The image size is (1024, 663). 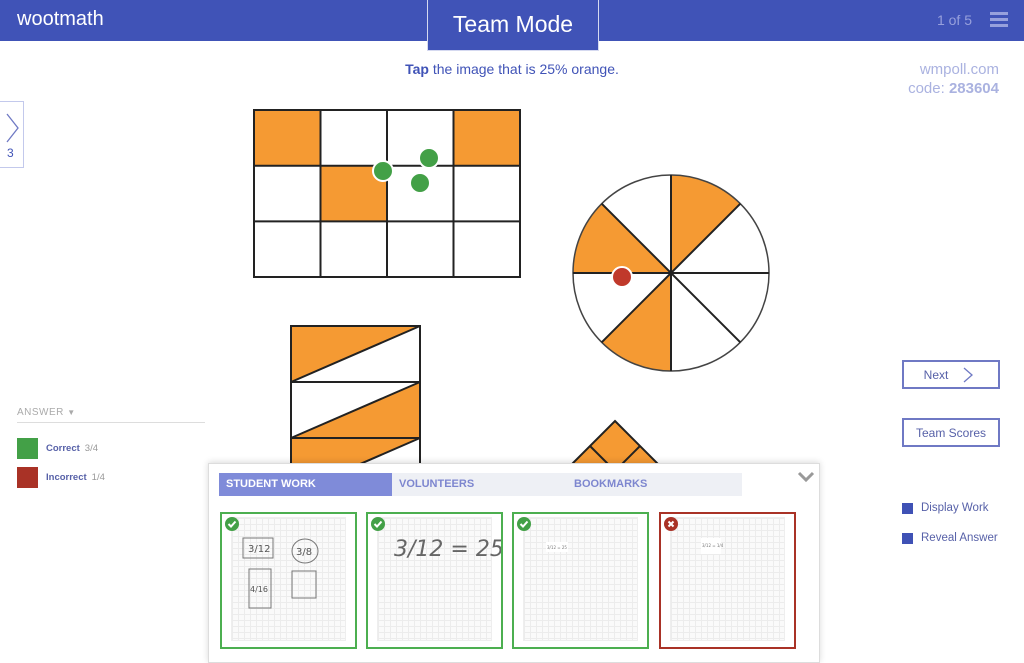 I want to click on correct-swatch, so click(x=27, y=448).